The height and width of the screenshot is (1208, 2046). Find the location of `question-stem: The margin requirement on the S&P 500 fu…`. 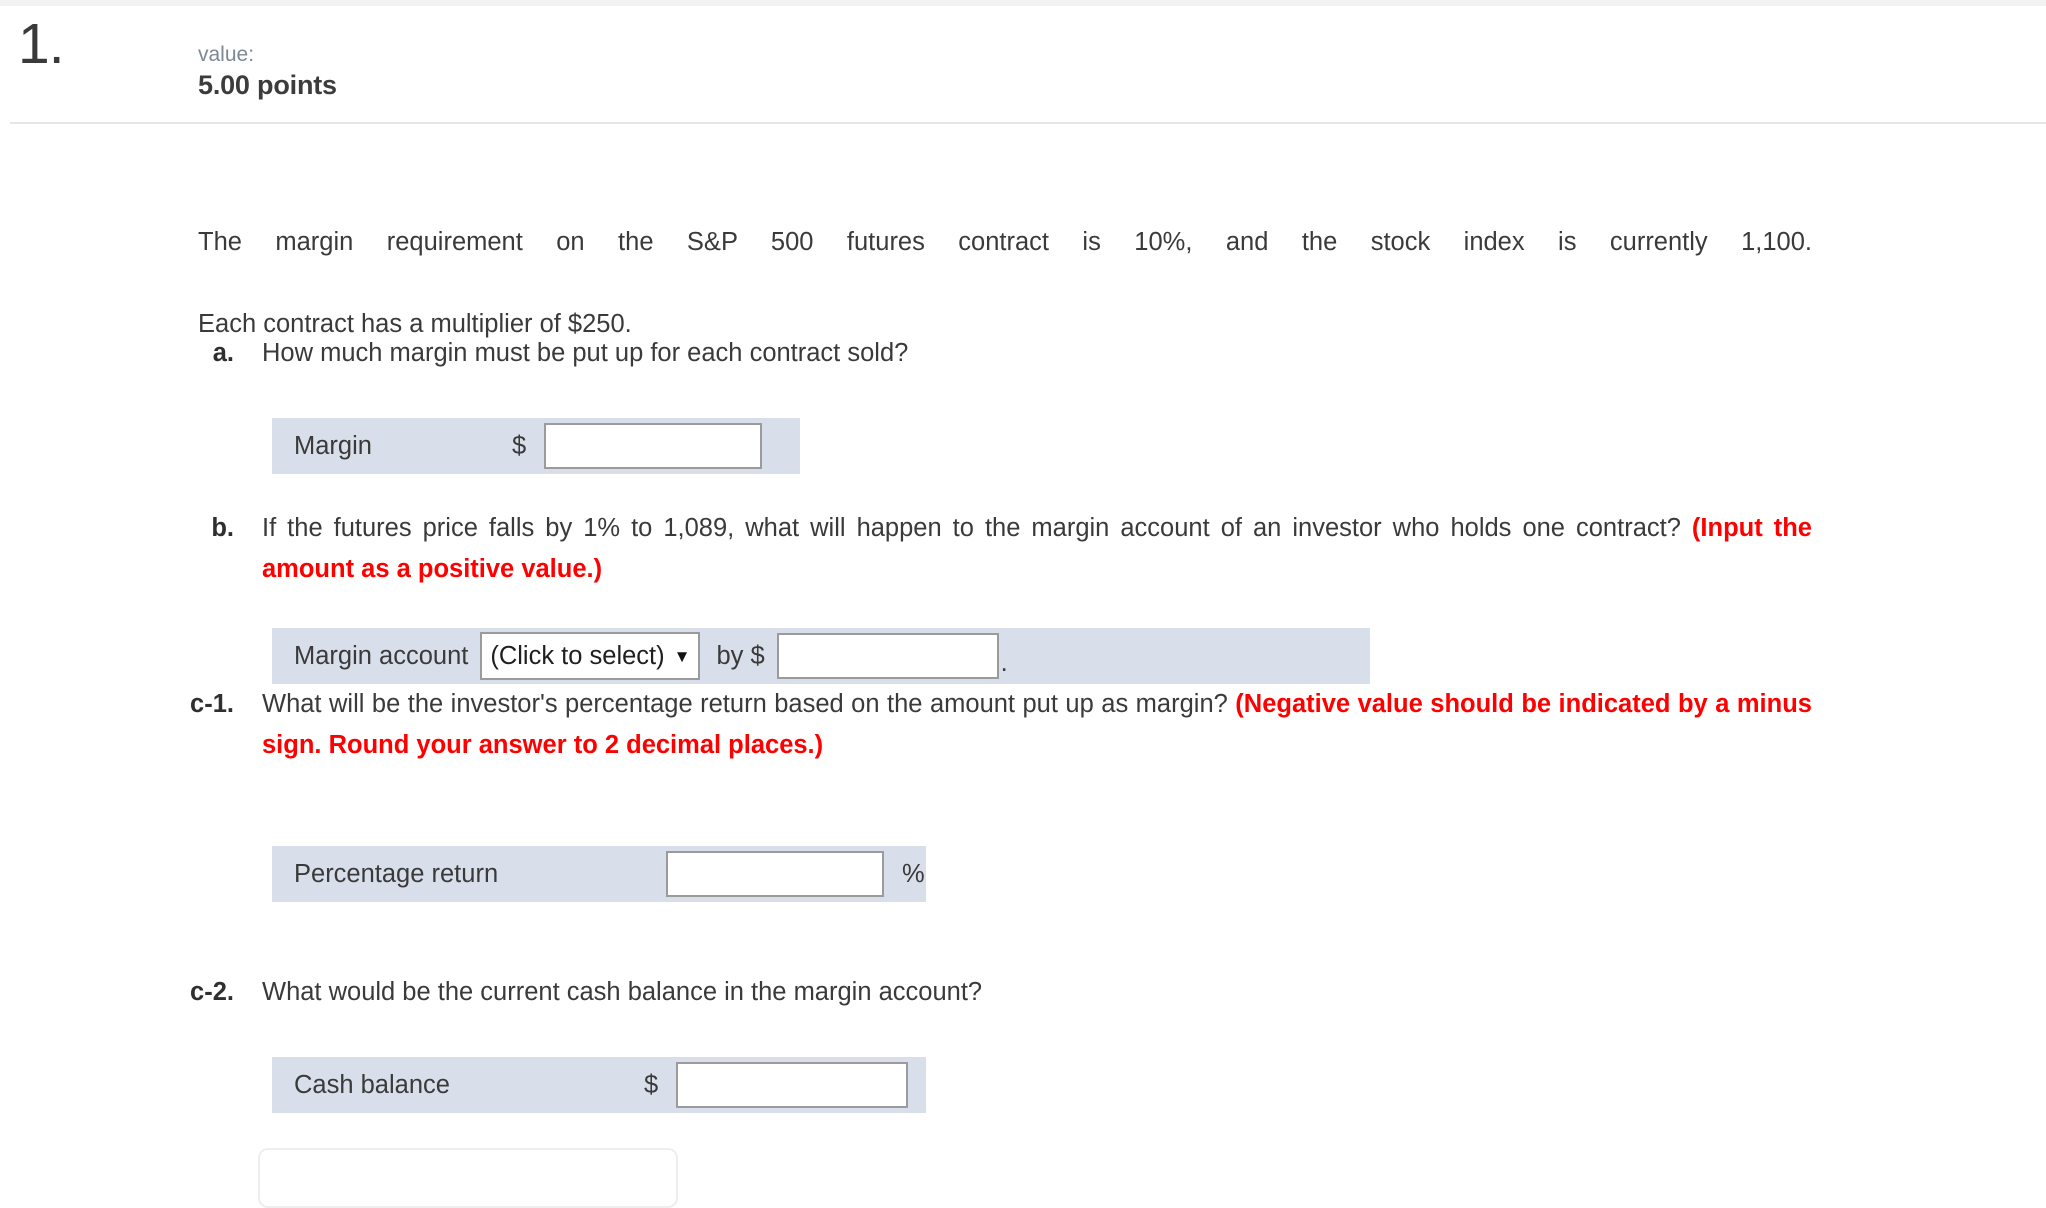

question-stem: The margin requirement on the S&P 500 fu… is located at coordinates (1005, 283).